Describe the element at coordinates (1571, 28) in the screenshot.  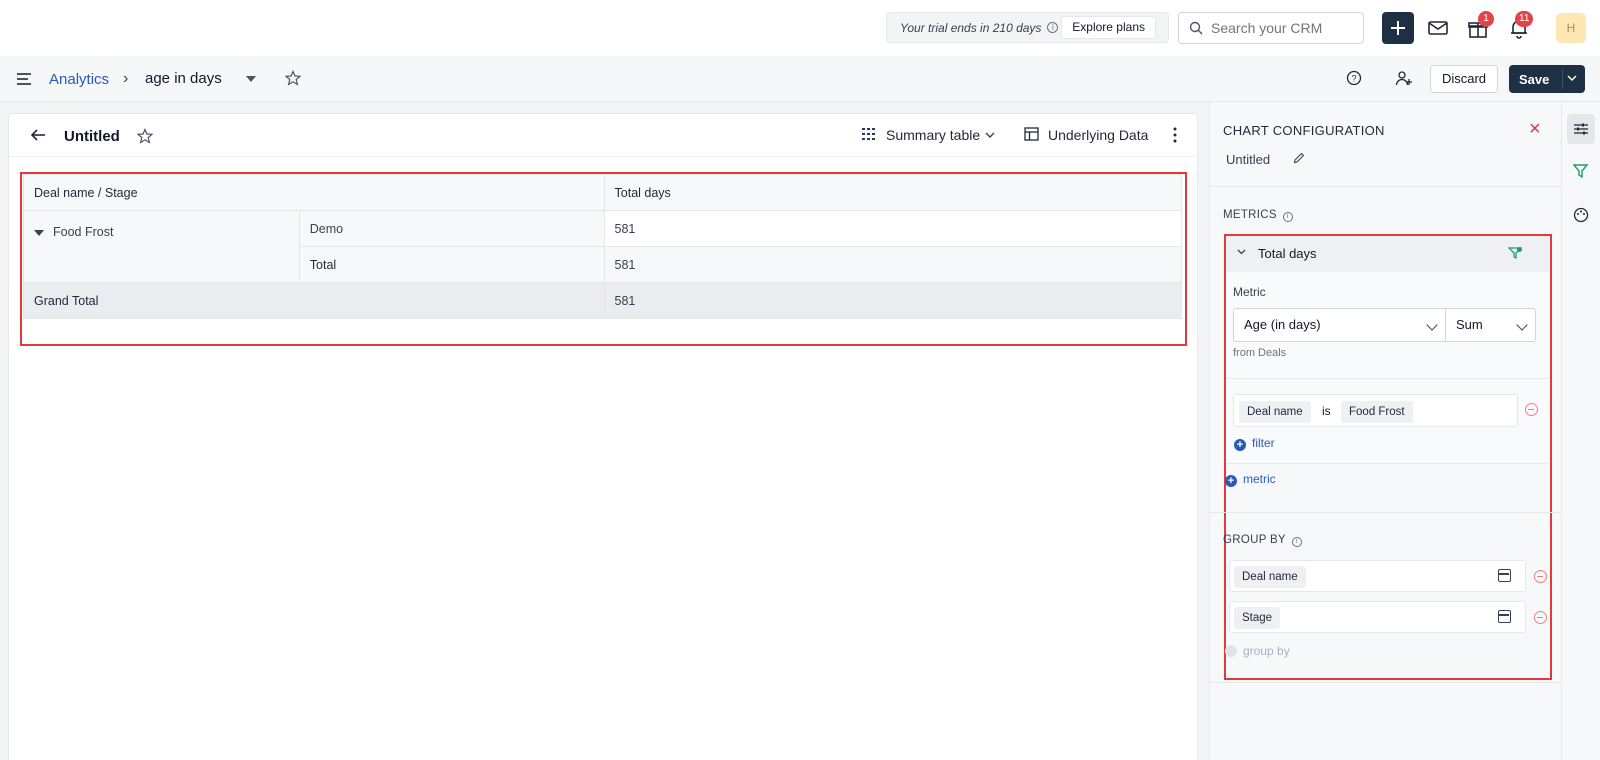
I see `avatar: H` at that location.